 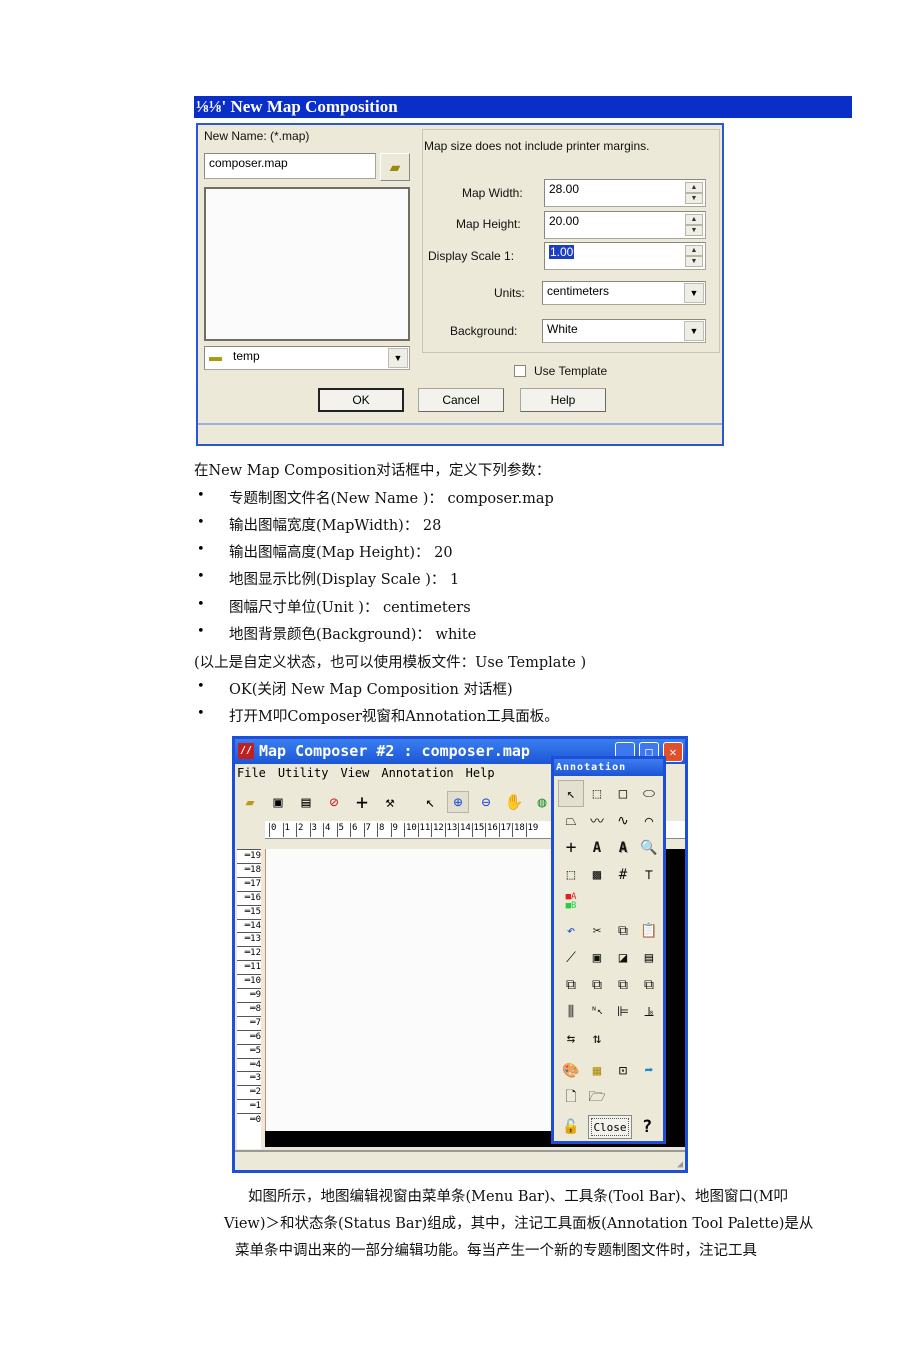 I want to click on folder-icon: ▬, so click(x=215, y=356).